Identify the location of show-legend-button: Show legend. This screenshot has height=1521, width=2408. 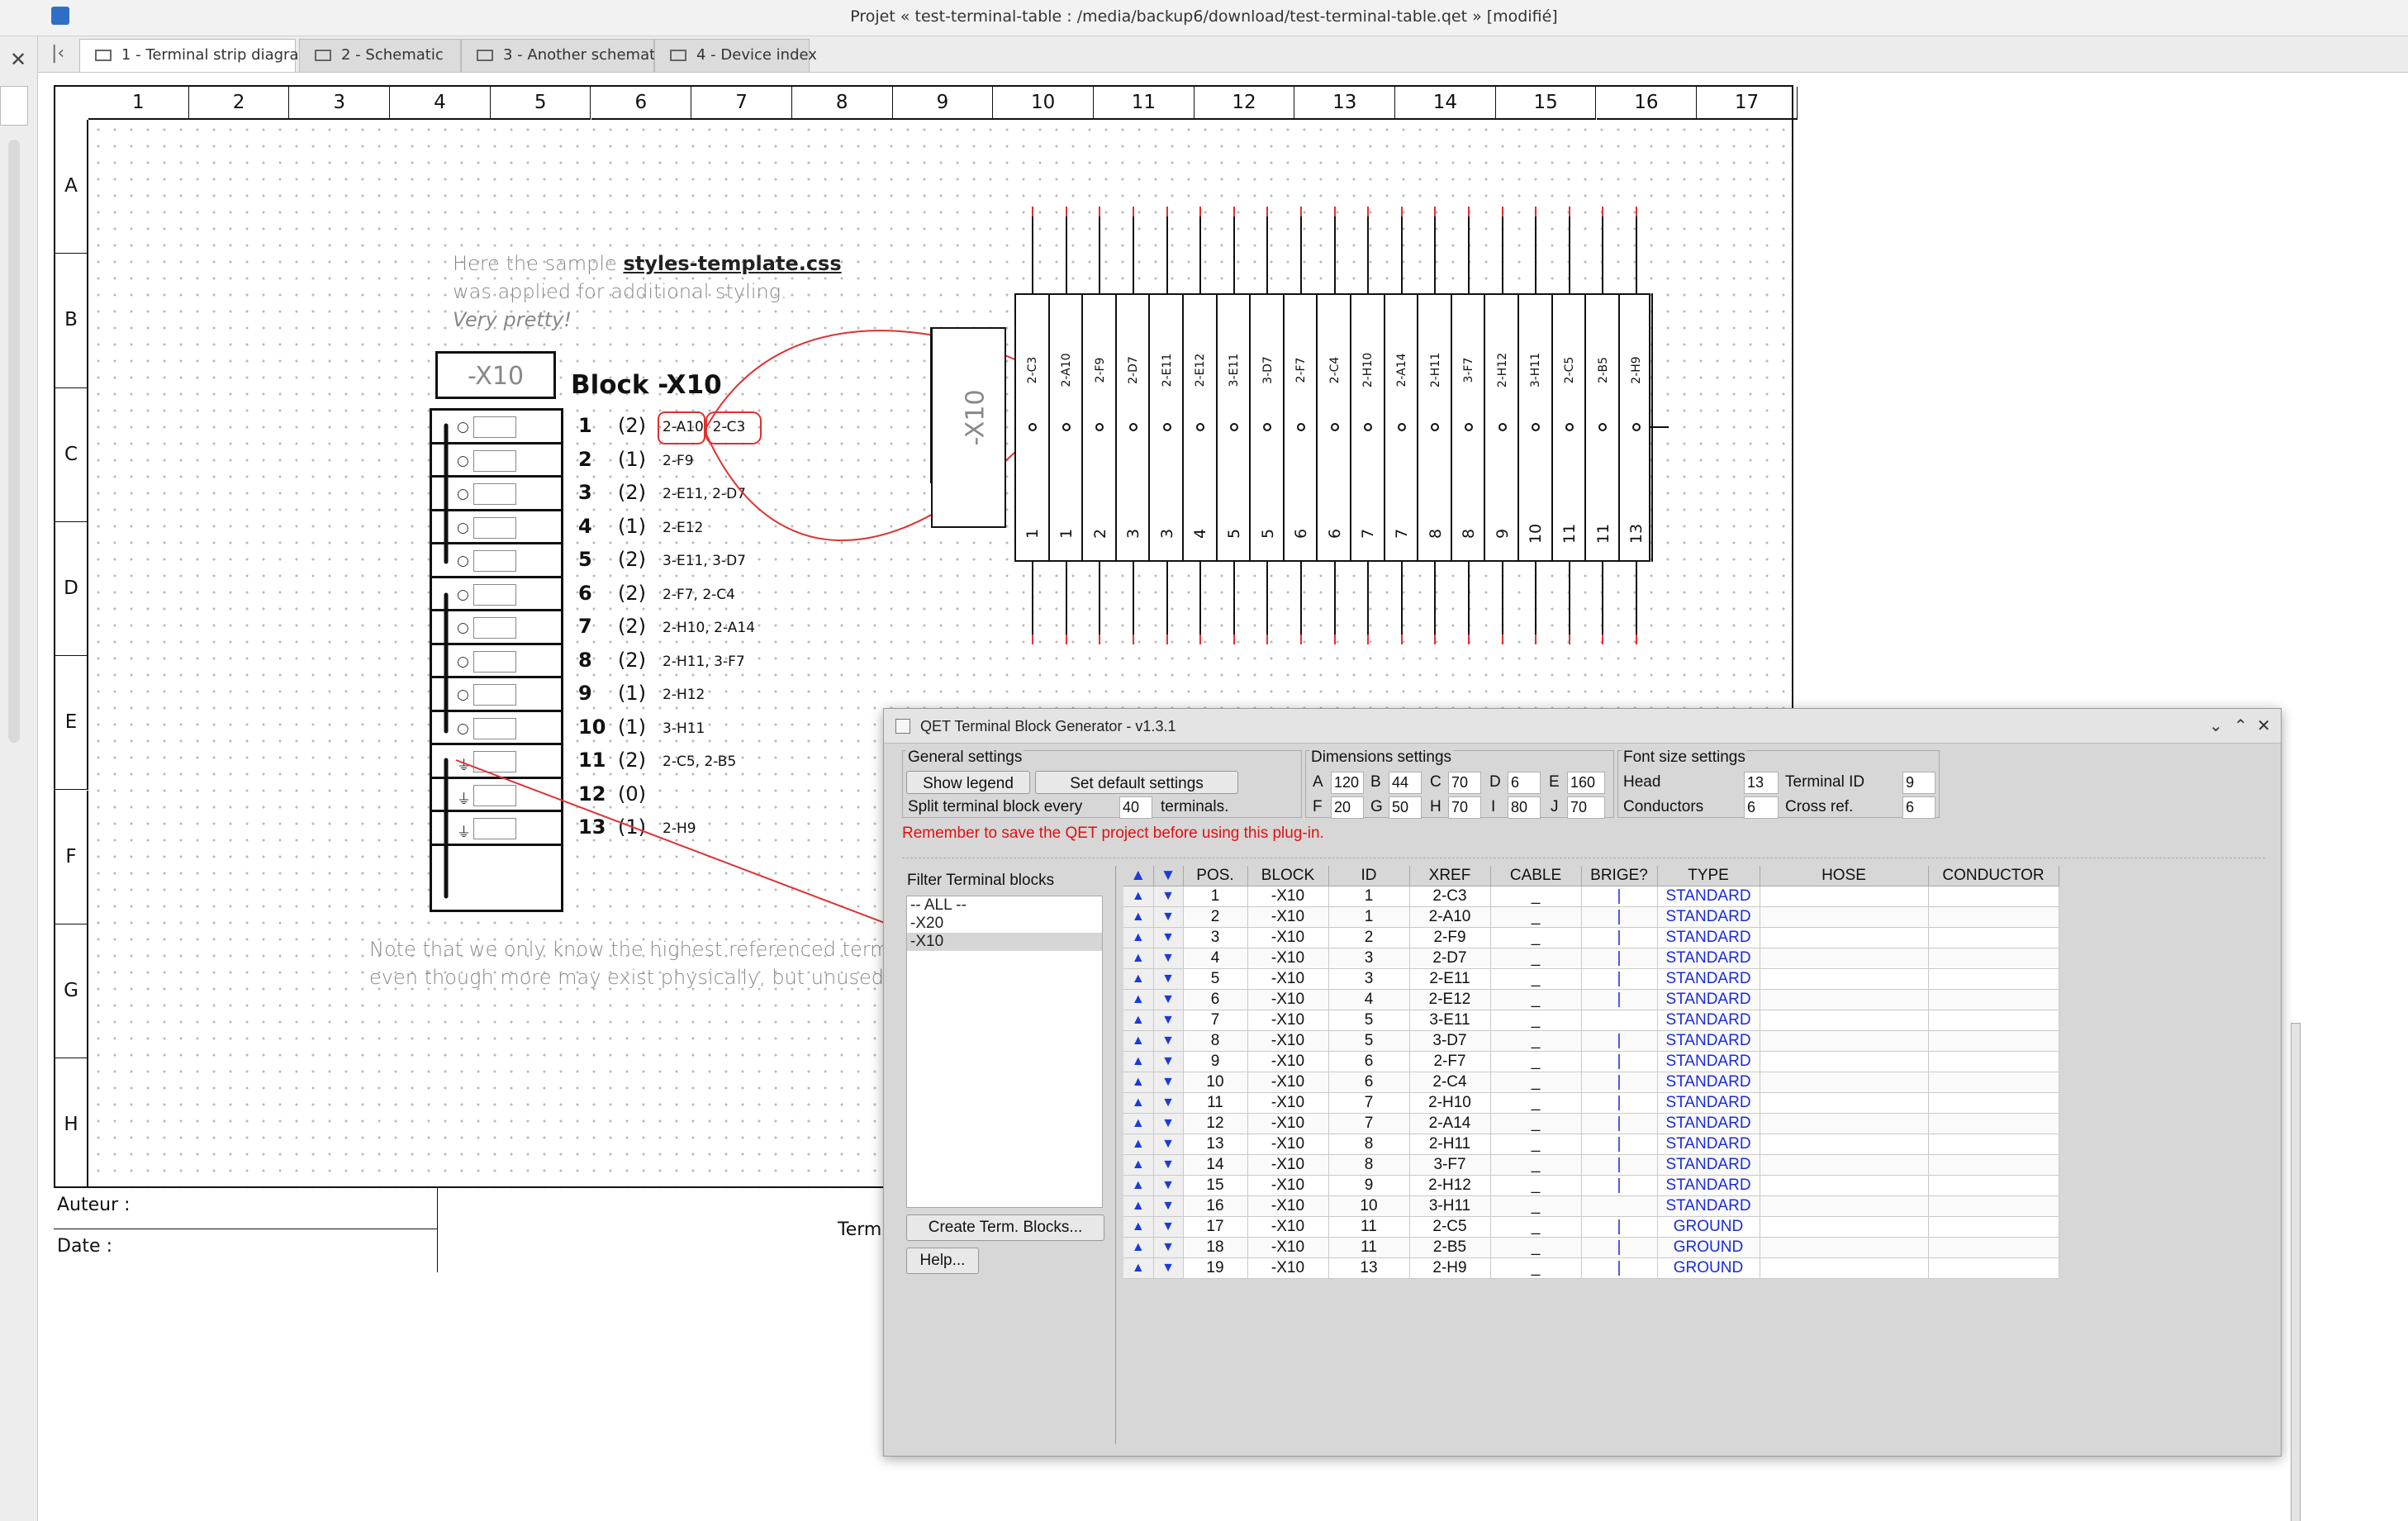
(968, 783).